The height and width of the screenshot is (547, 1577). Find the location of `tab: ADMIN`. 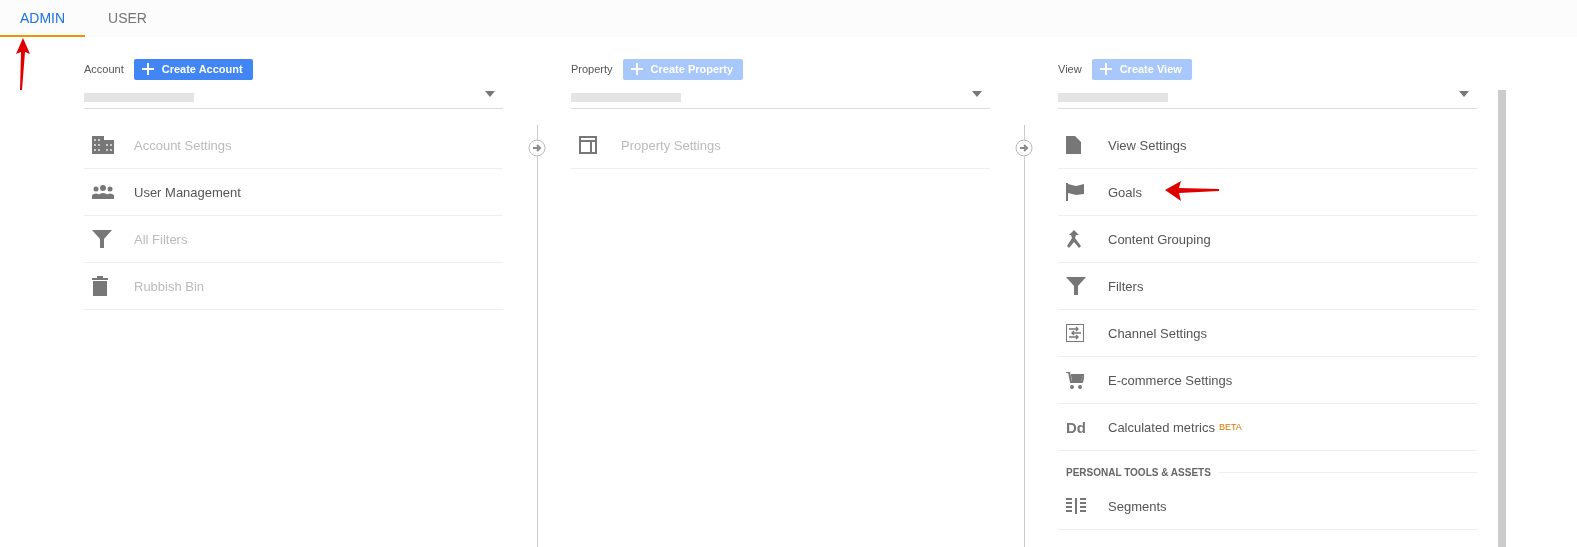

tab: ADMIN is located at coordinates (42, 18).